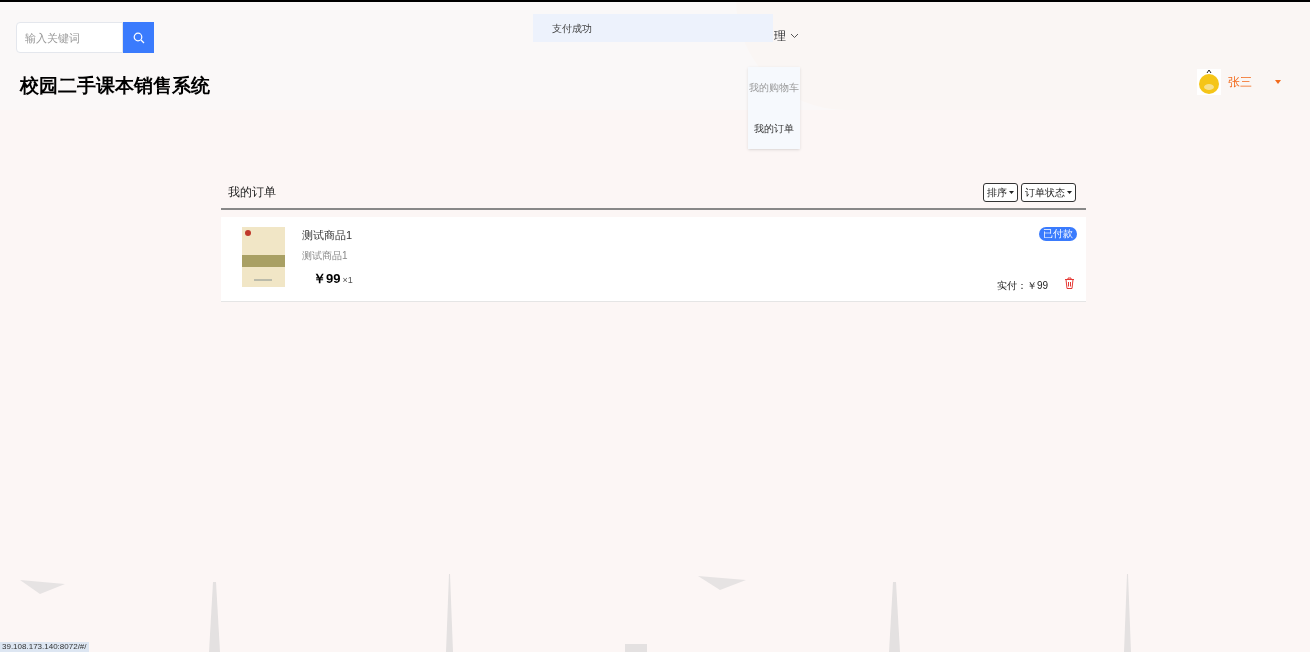 The height and width of the screenshot is (652, 1310). I want to click on status-url: 39.108.173.140:8072/#/, so click(44, 647).